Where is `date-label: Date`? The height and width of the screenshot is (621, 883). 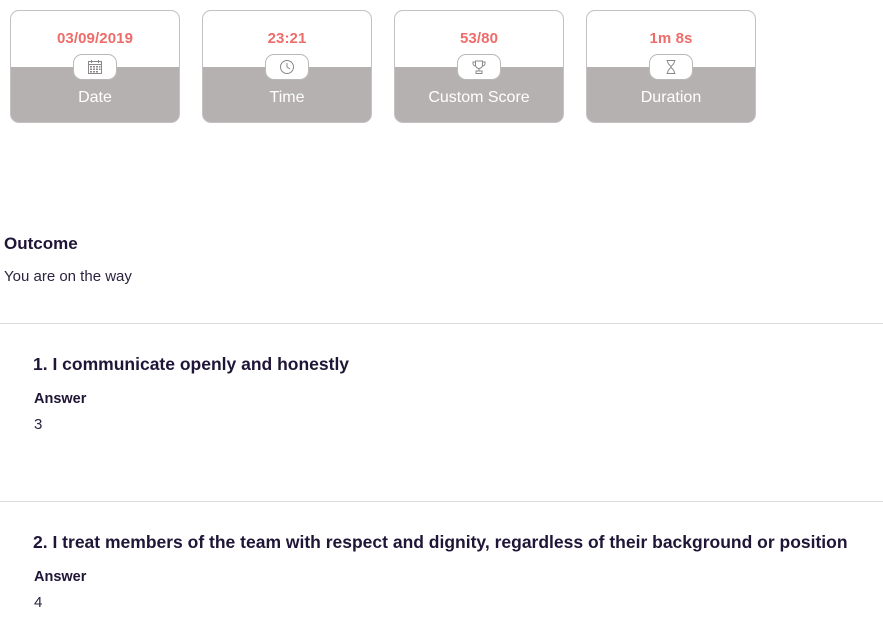 date-label: Date is located at coordinates (95, 97).